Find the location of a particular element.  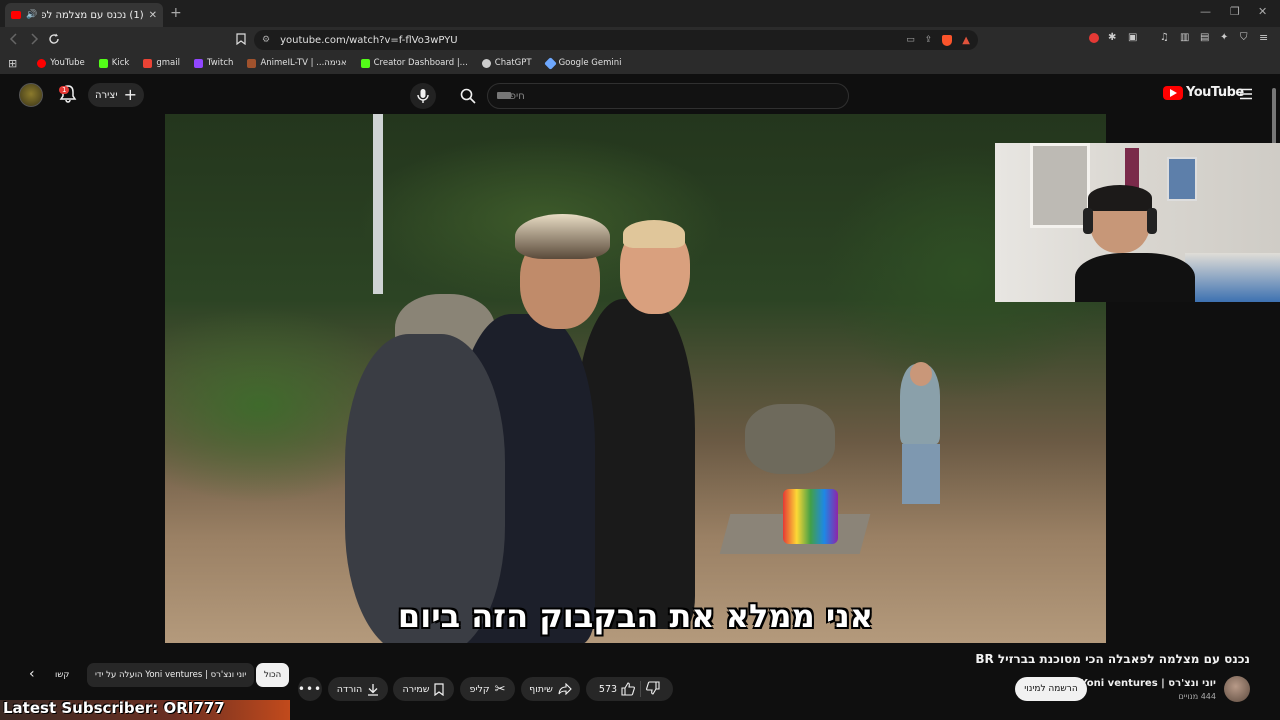

save-label: שמירה is located at coordinates (416, 689).